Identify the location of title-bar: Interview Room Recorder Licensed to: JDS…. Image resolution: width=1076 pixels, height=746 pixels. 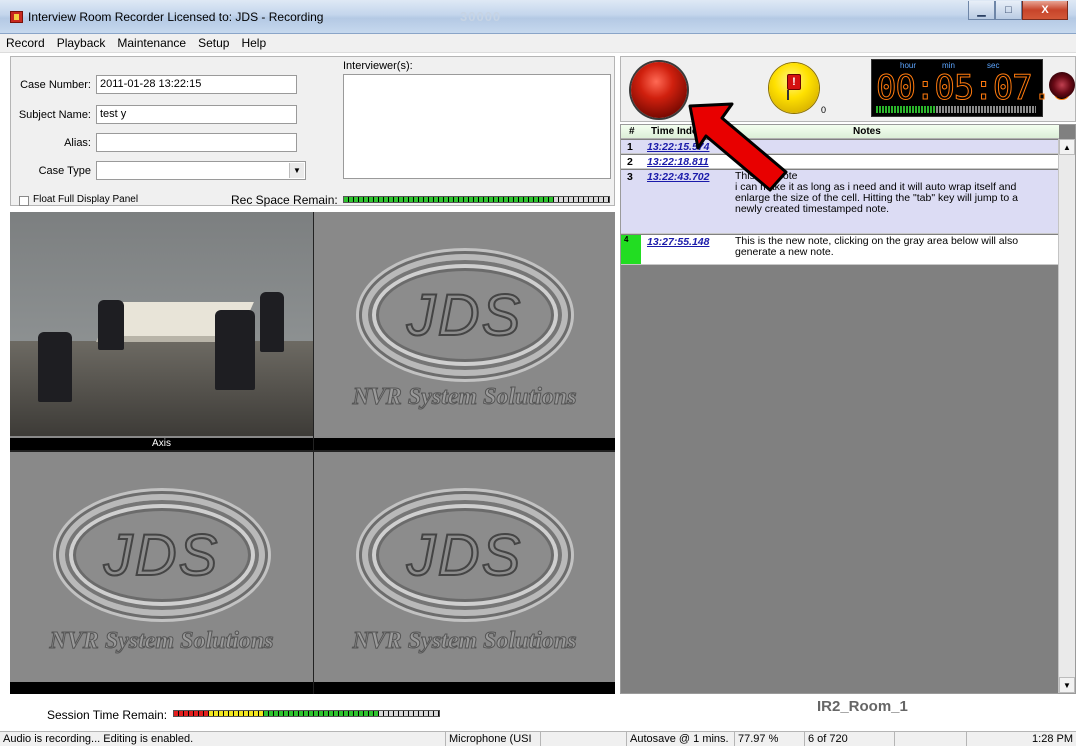
(538, 17).